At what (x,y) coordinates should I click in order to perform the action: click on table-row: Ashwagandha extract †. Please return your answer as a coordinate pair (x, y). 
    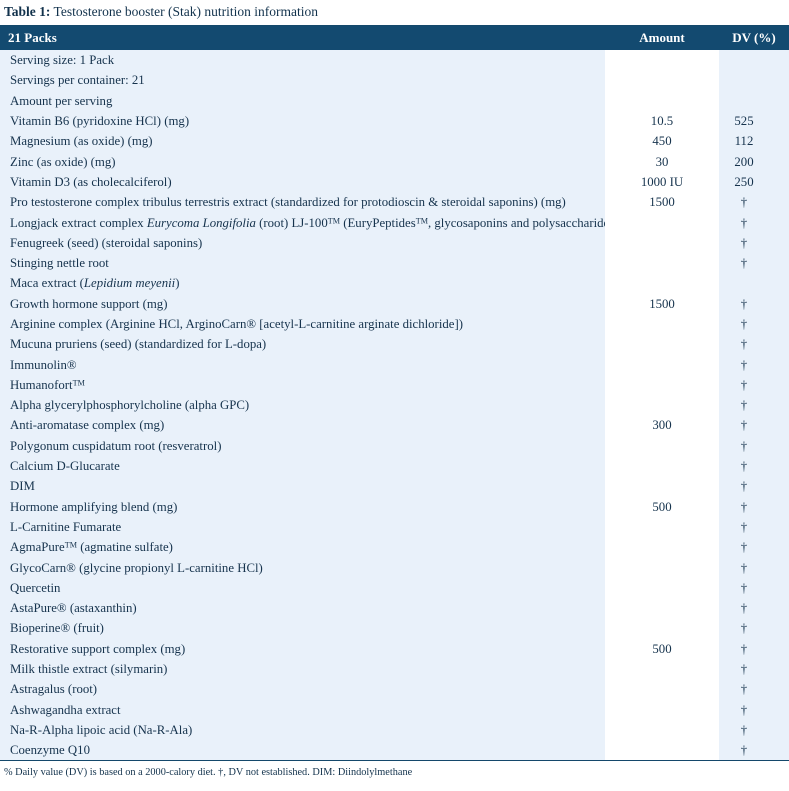
    Looking at the image, I should click on (394, 709).